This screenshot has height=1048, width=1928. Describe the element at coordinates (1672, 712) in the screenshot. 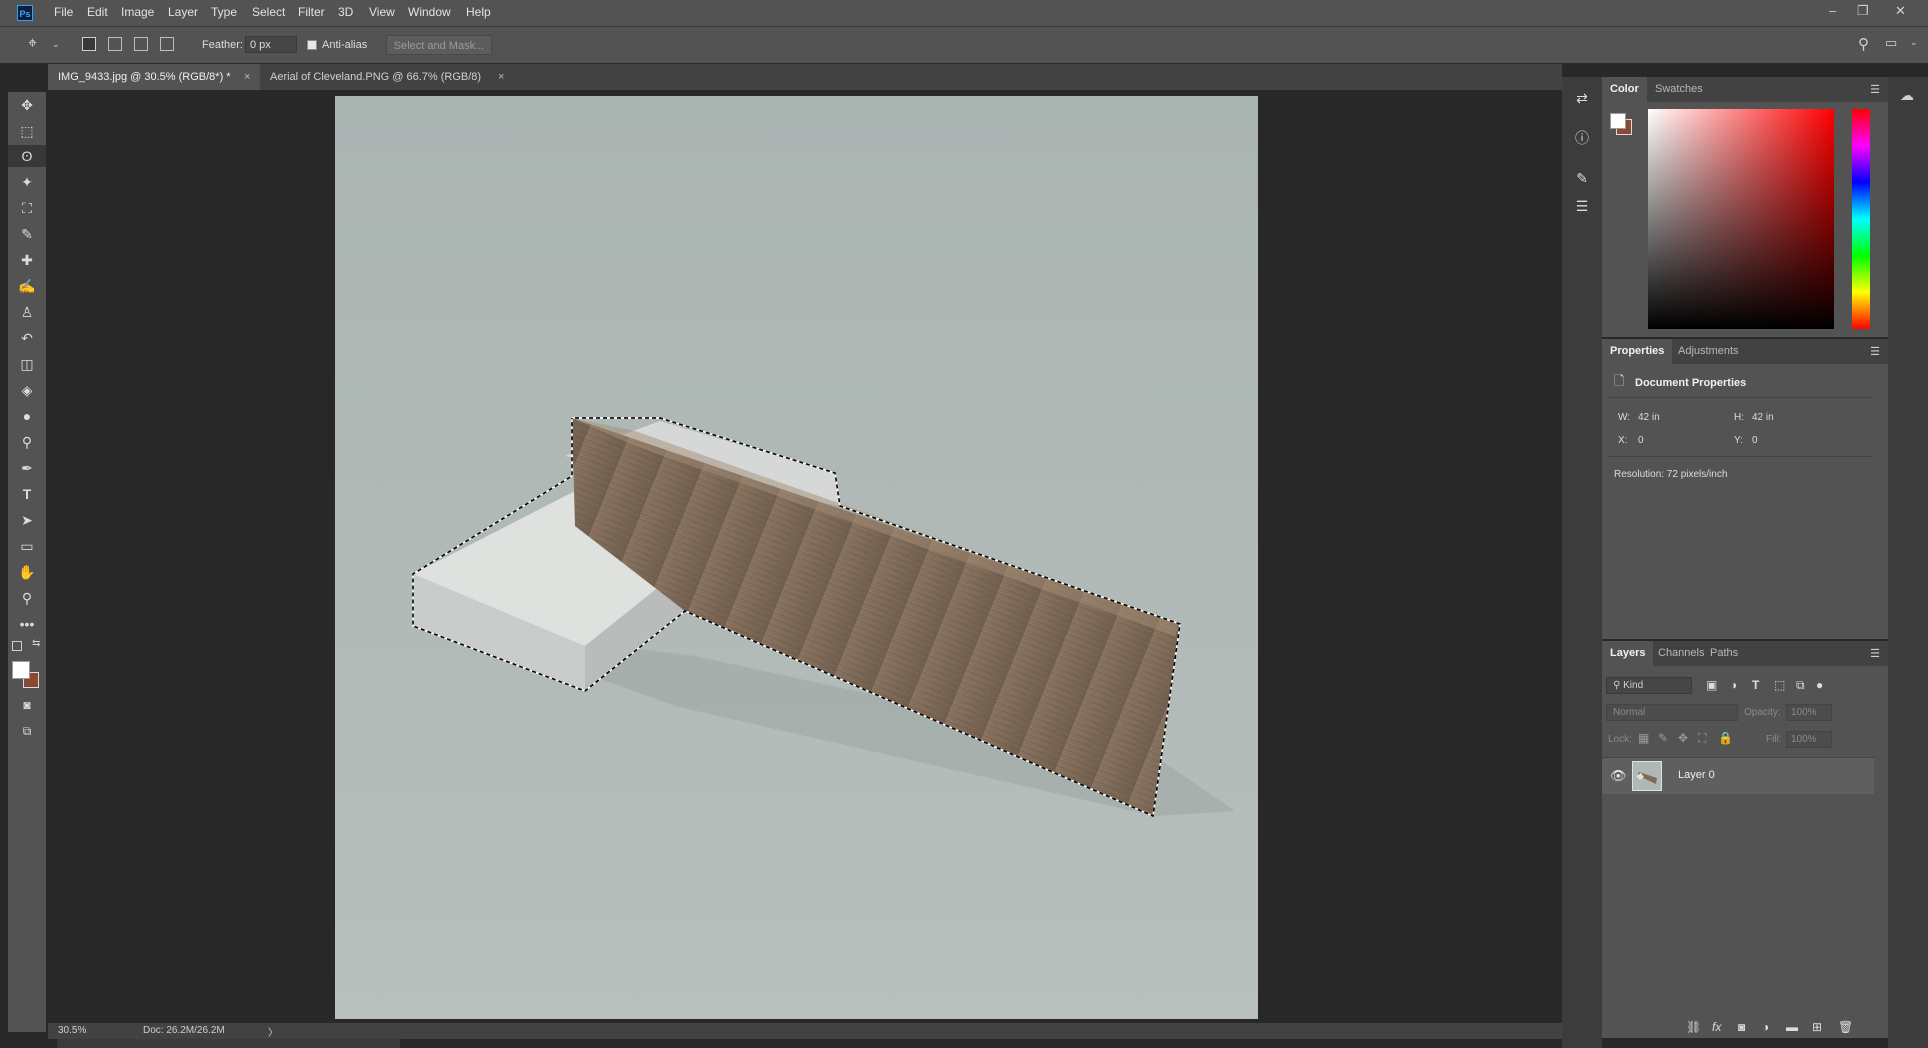

I see `blend-mode-dropdown: Normal` at that location.